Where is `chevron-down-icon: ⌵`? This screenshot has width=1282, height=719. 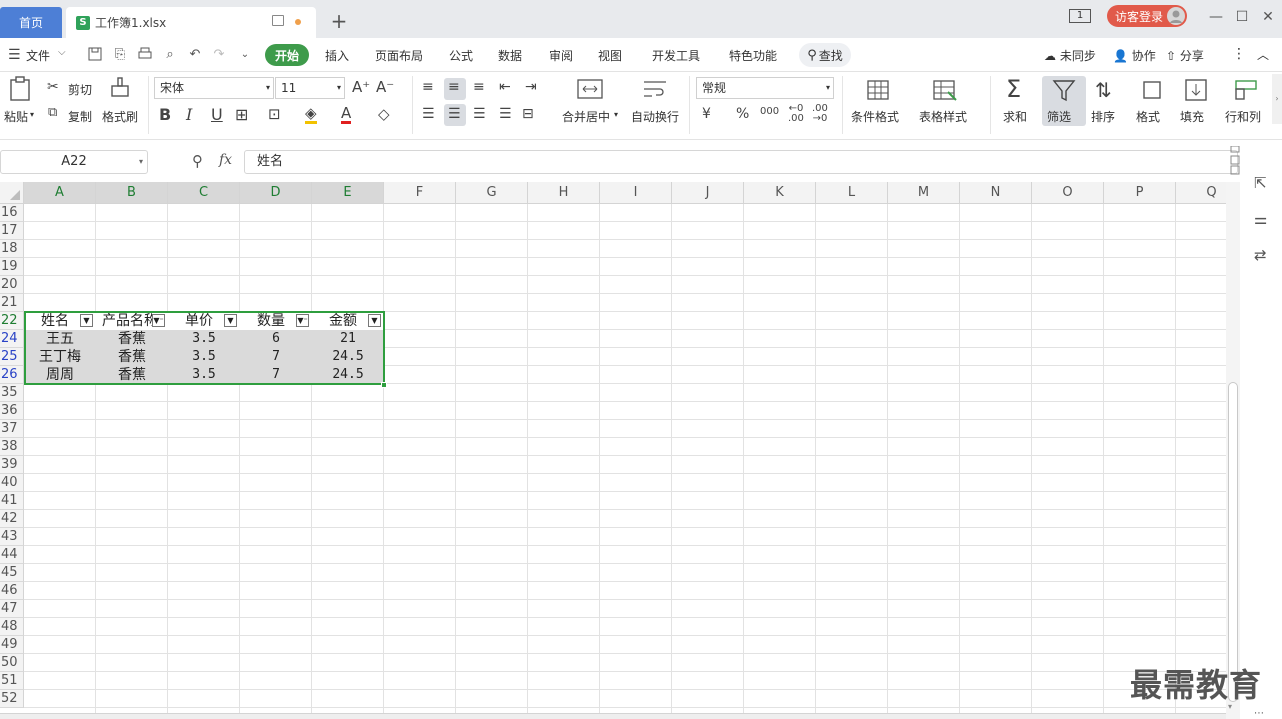 chevron-down-icon: ⌵ is located at coordinates (62, 52).